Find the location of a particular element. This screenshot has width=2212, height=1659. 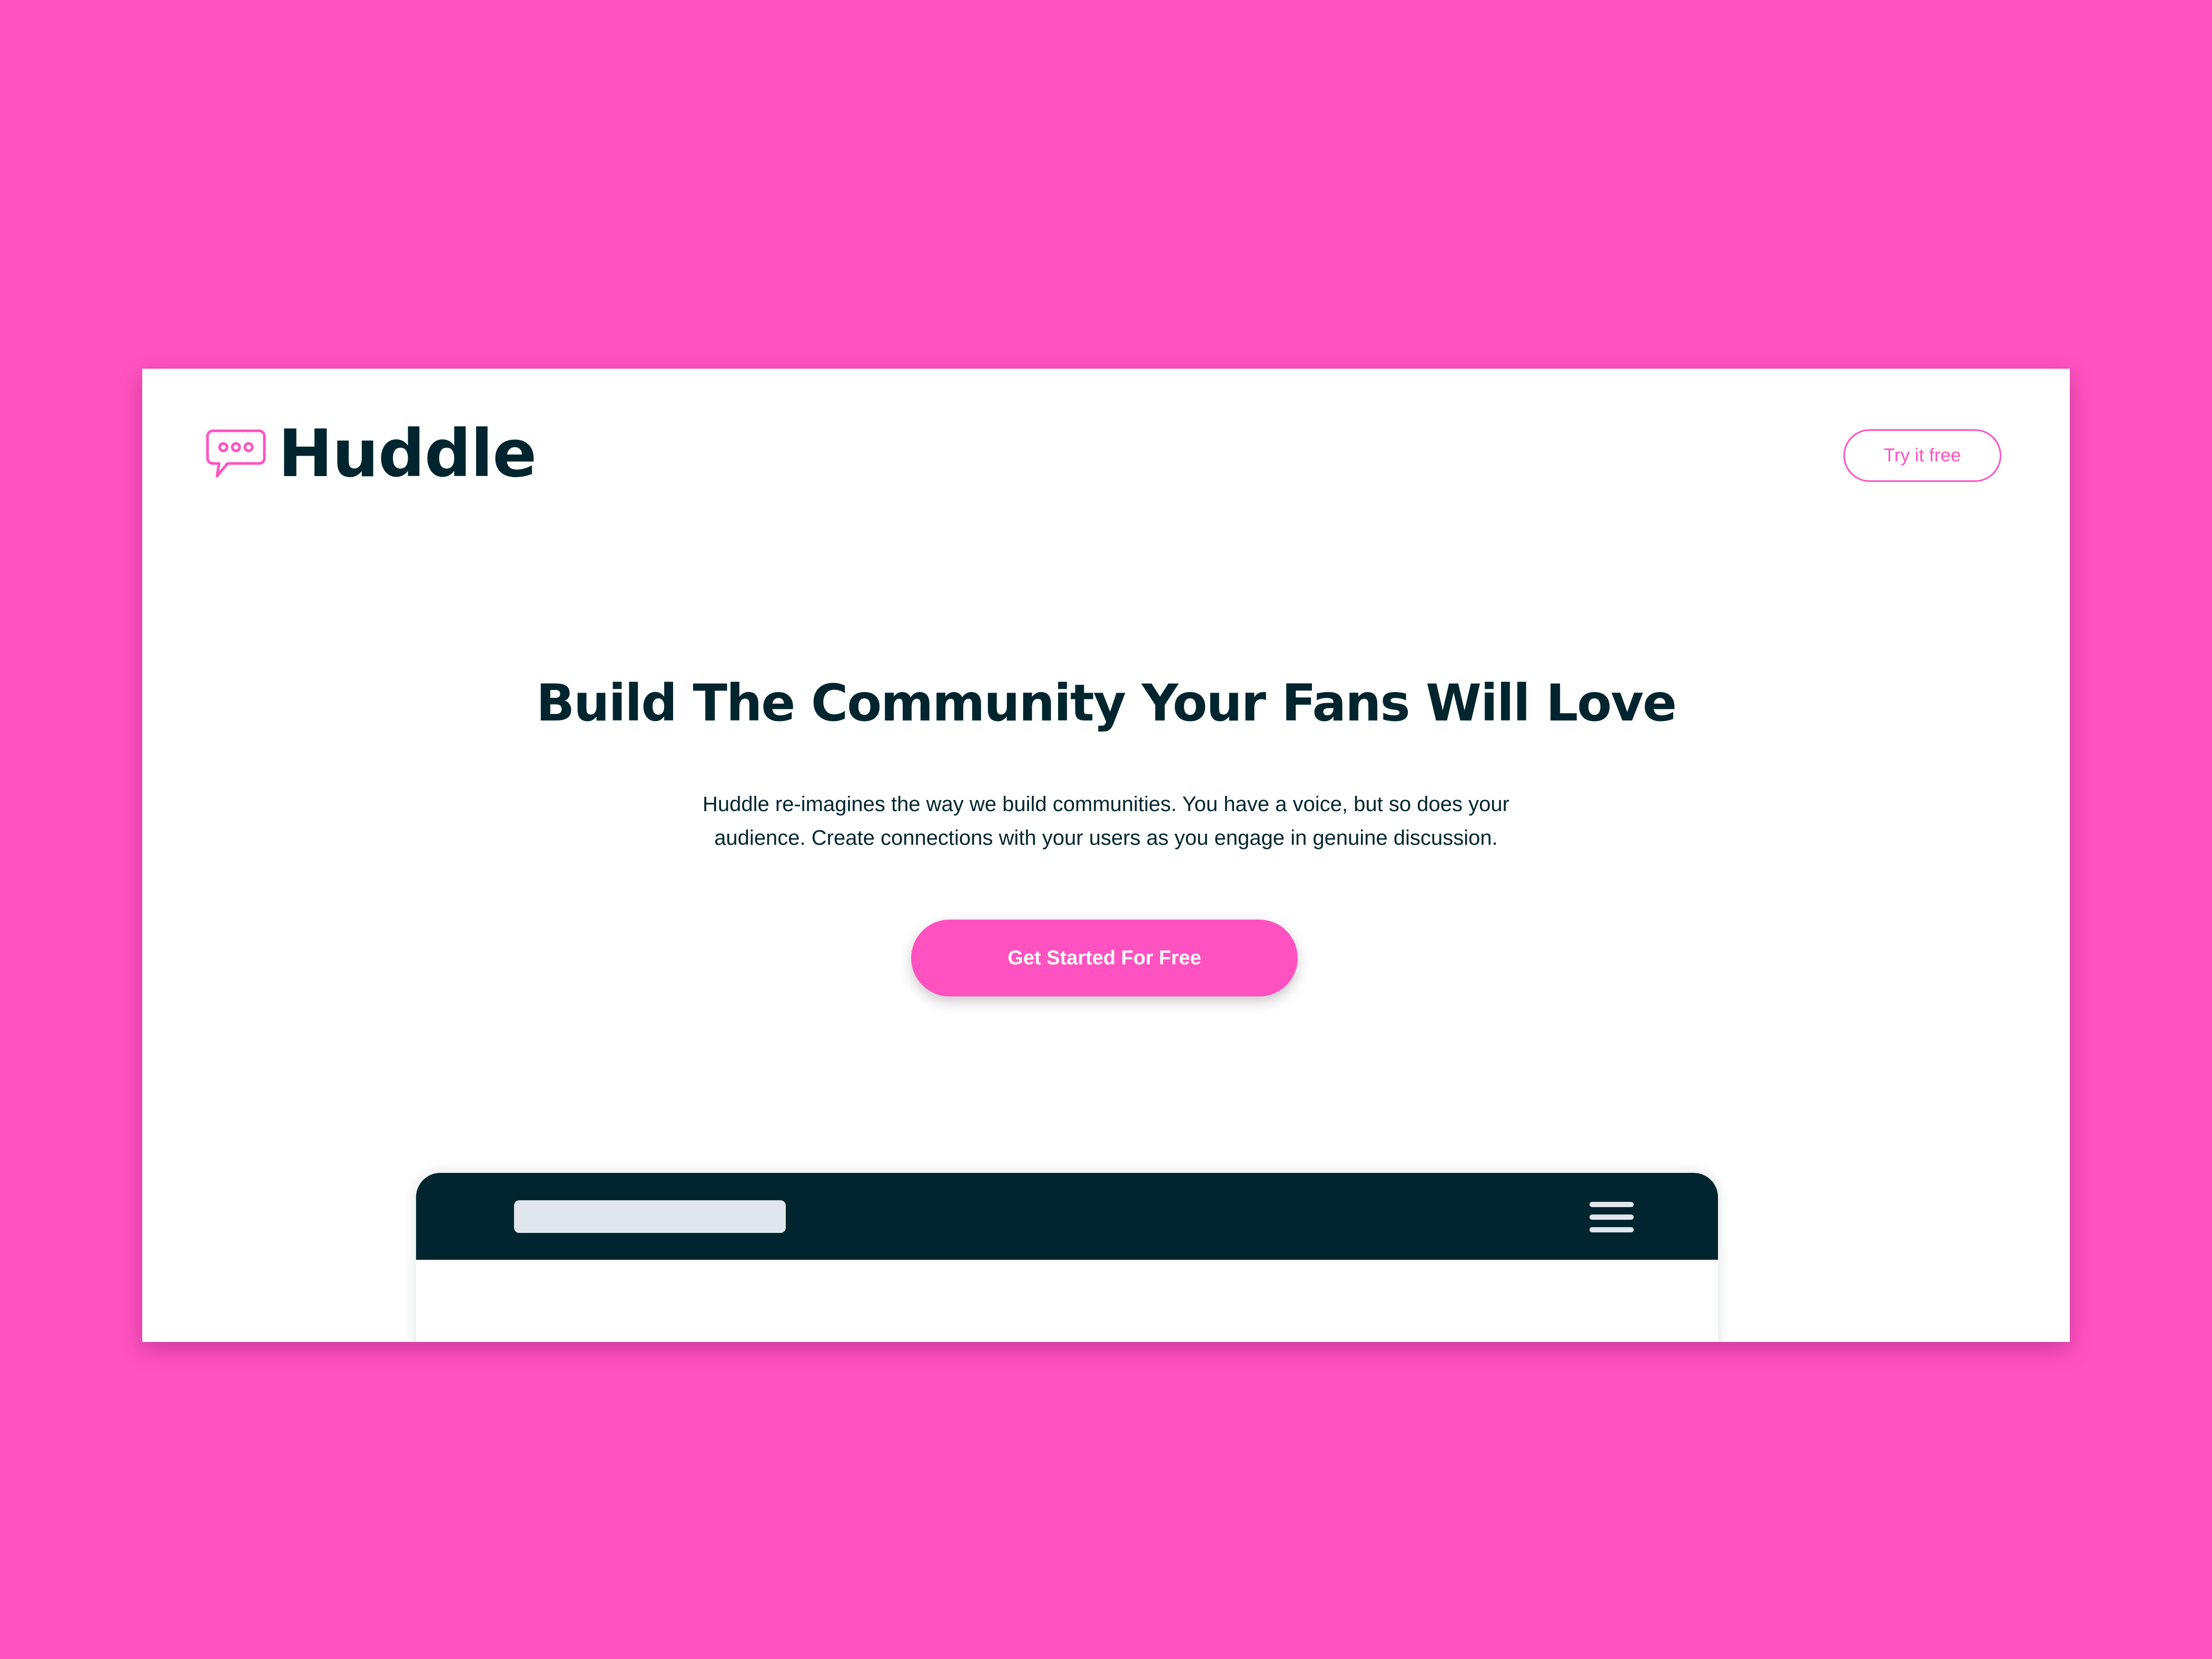

get-started-button: Get Started For Free is located at coordinates (1104, 958).